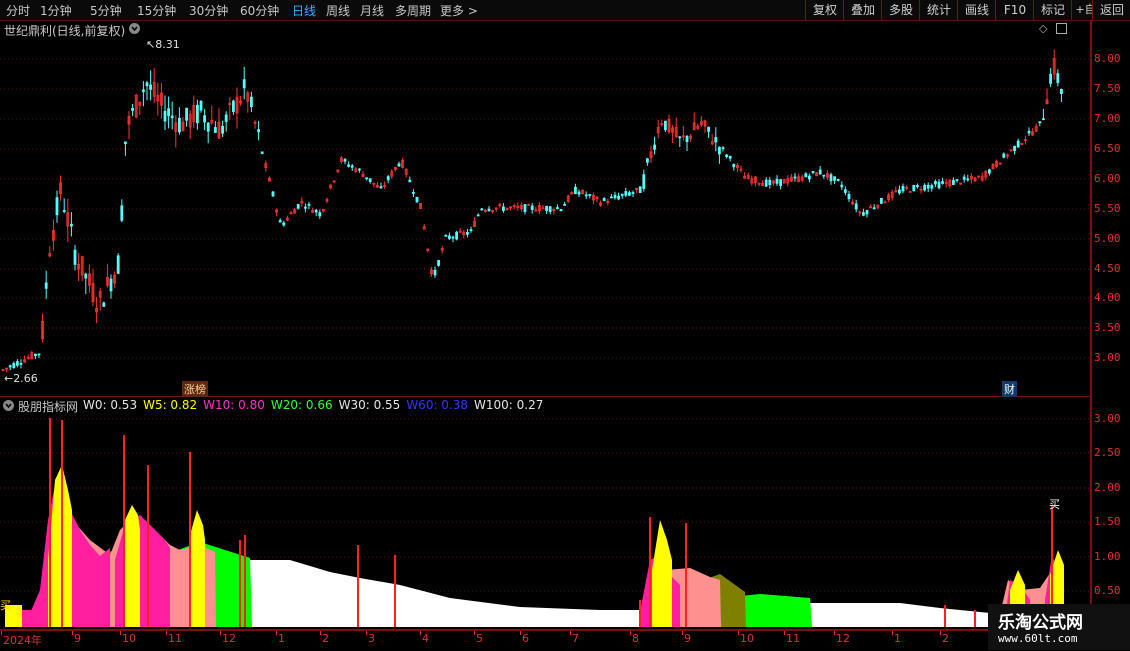 This screenshot has width=1130, height=651. I want to click on chevron-down-icon, so click(134, 28).